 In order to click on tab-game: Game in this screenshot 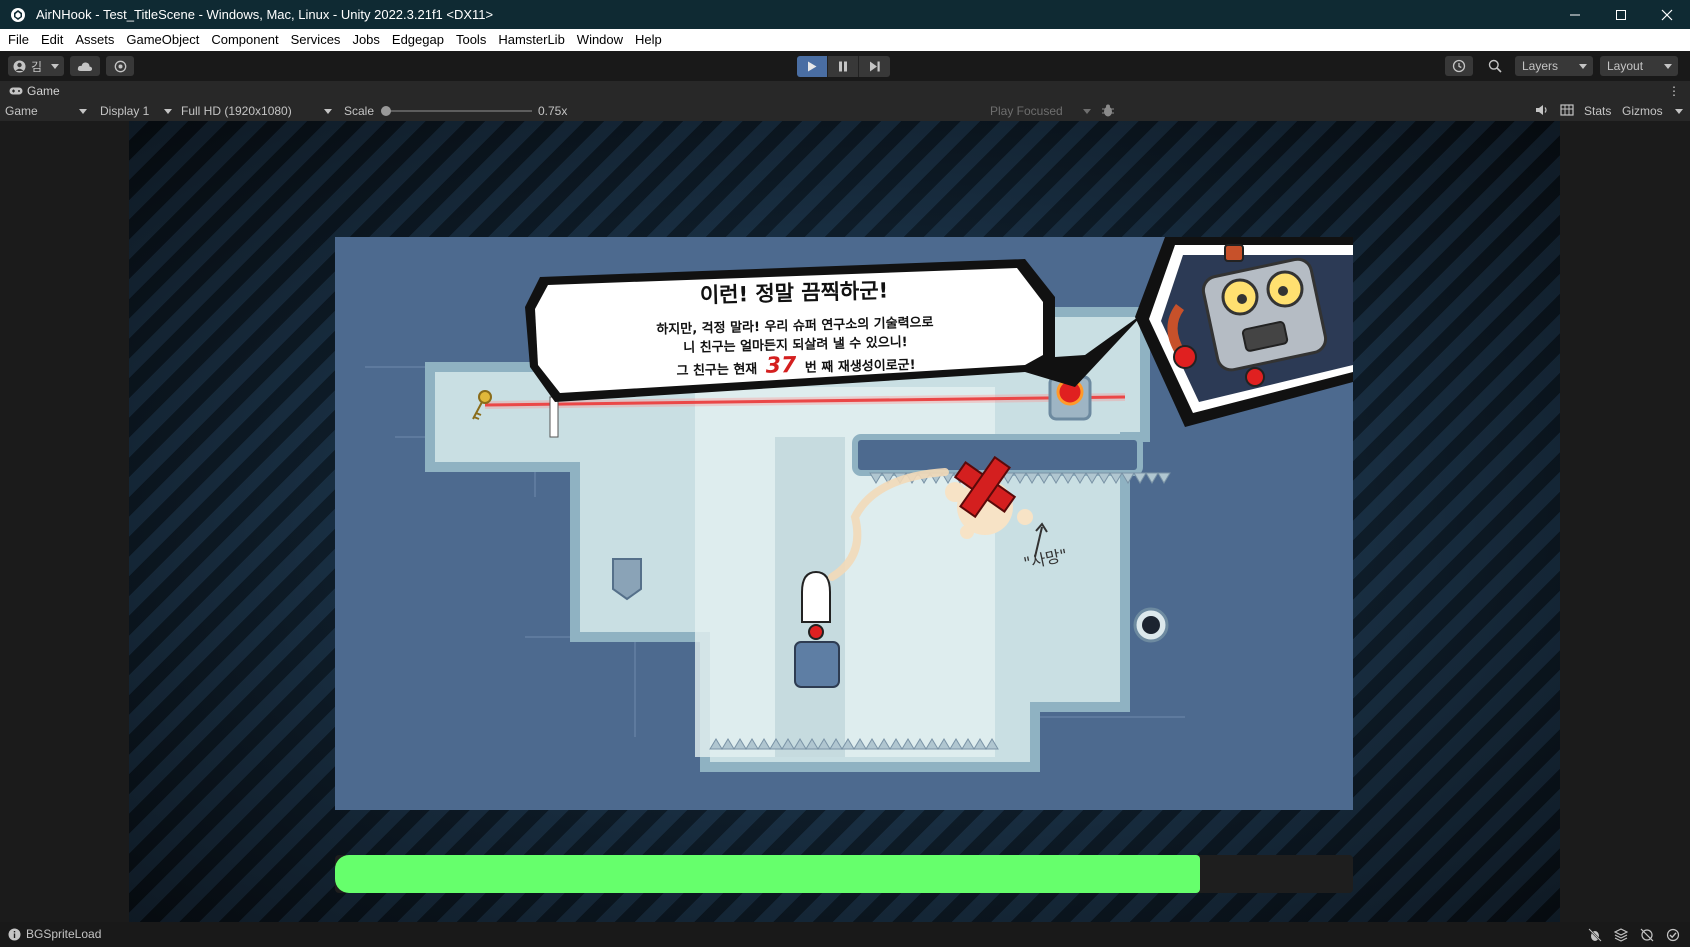, I will do `click(30, 91)`.